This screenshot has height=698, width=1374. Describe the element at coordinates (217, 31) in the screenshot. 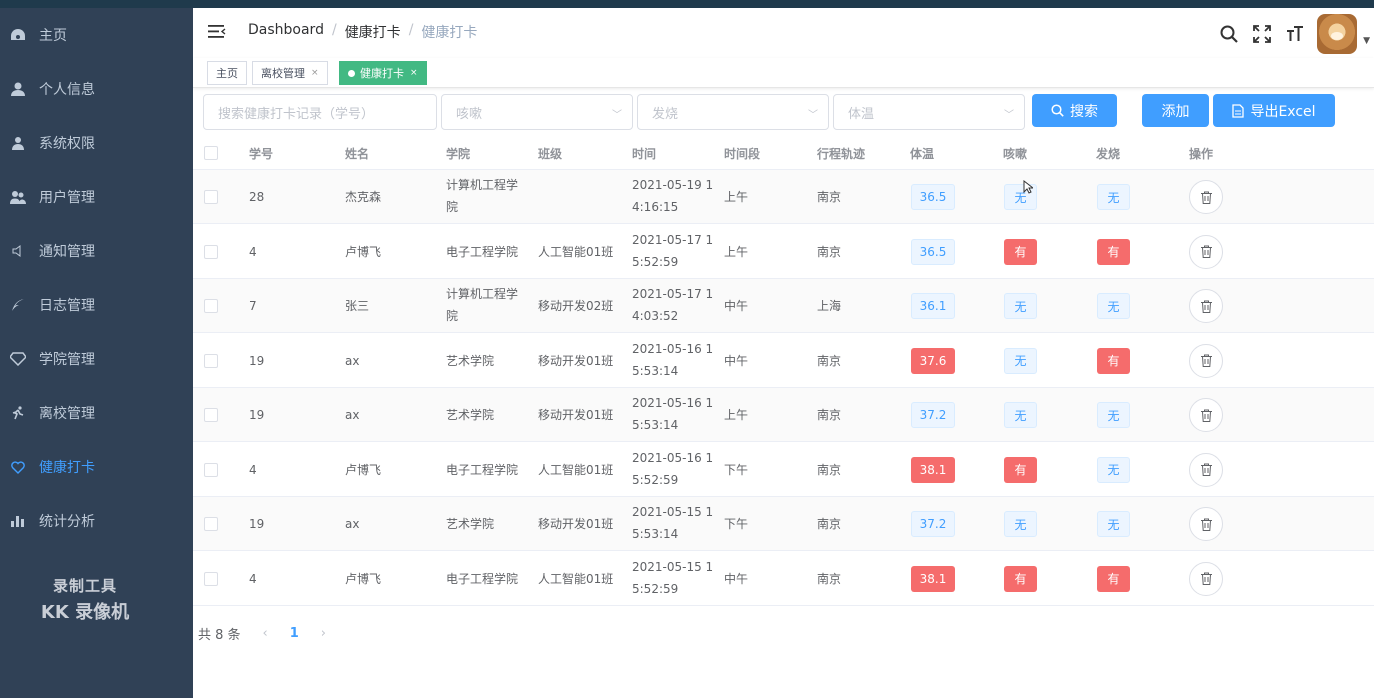

I see `hamburger-icon` at that location.